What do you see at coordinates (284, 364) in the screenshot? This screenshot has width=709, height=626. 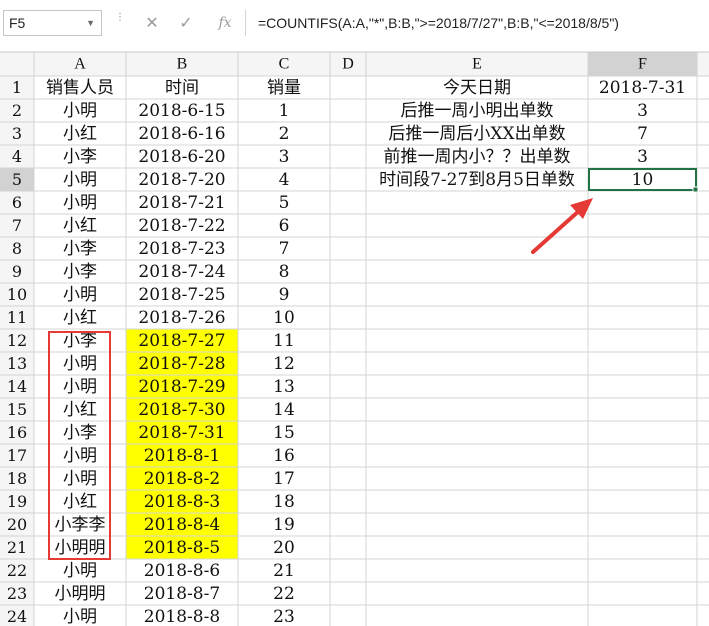 I see `cell-c13: 12` at bounding box center [284, 364].